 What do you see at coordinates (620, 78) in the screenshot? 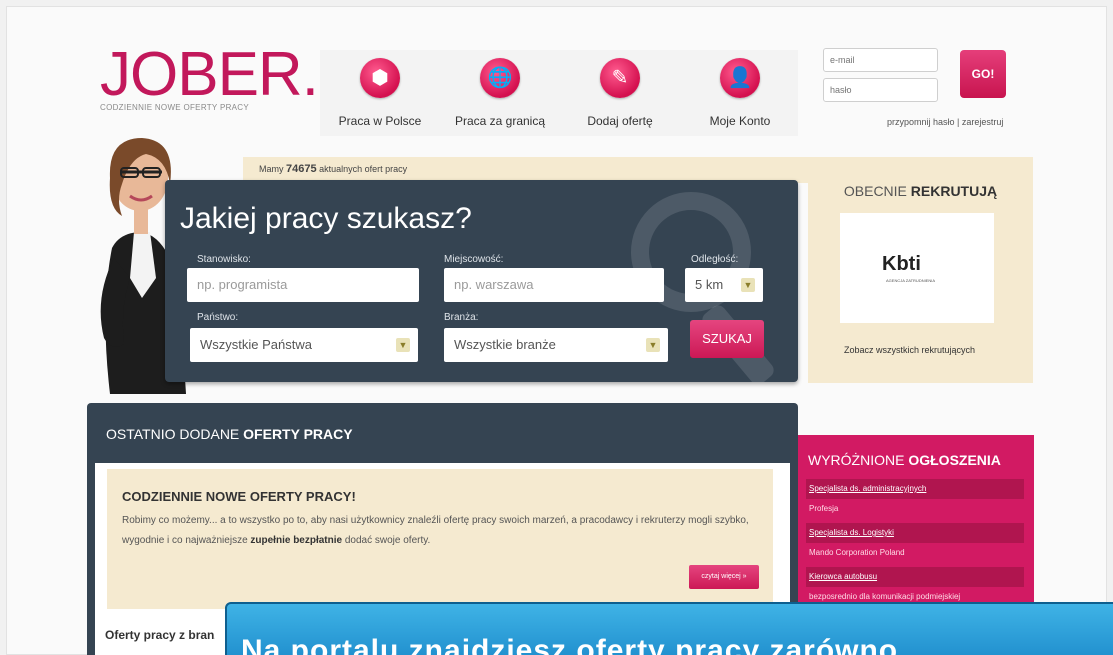
I see `document-edit-icon: ✎` at bounding box center [620, 78].